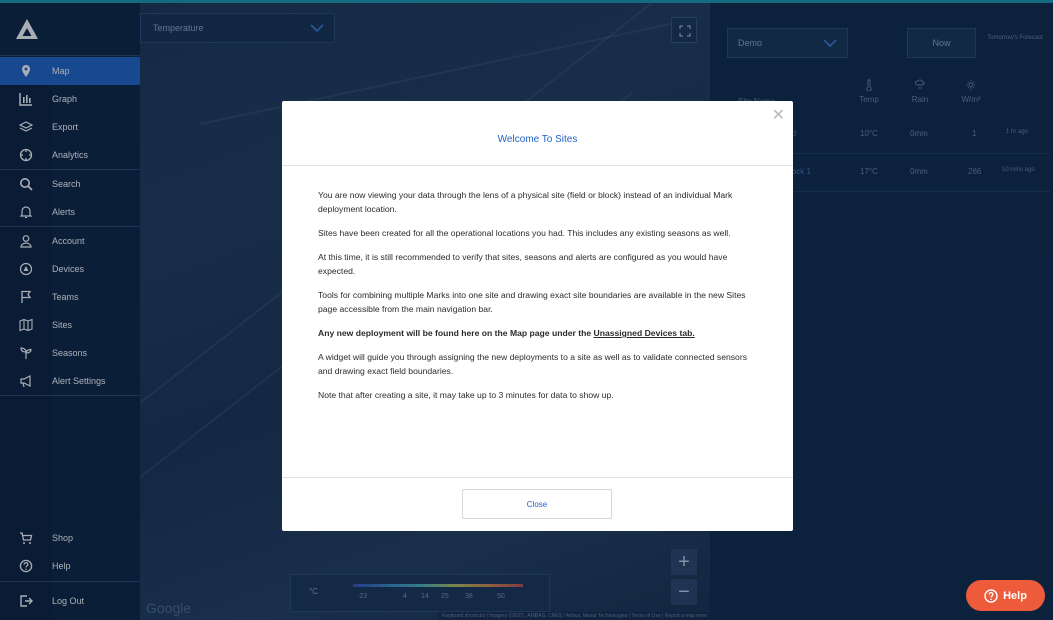  I want to click on help-circle-icon, so click(991, 595).